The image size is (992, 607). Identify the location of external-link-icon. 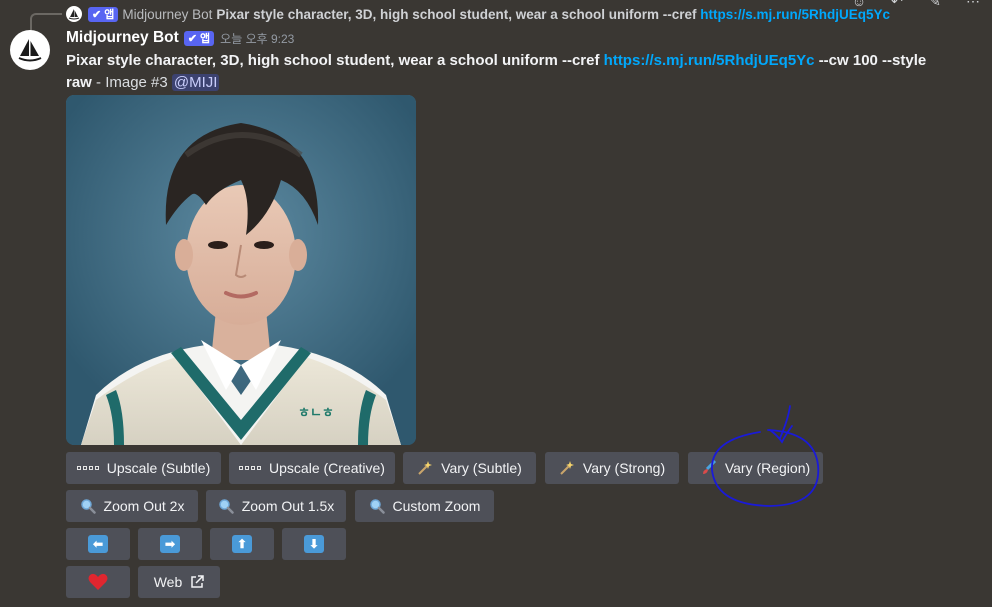
(197, 582).